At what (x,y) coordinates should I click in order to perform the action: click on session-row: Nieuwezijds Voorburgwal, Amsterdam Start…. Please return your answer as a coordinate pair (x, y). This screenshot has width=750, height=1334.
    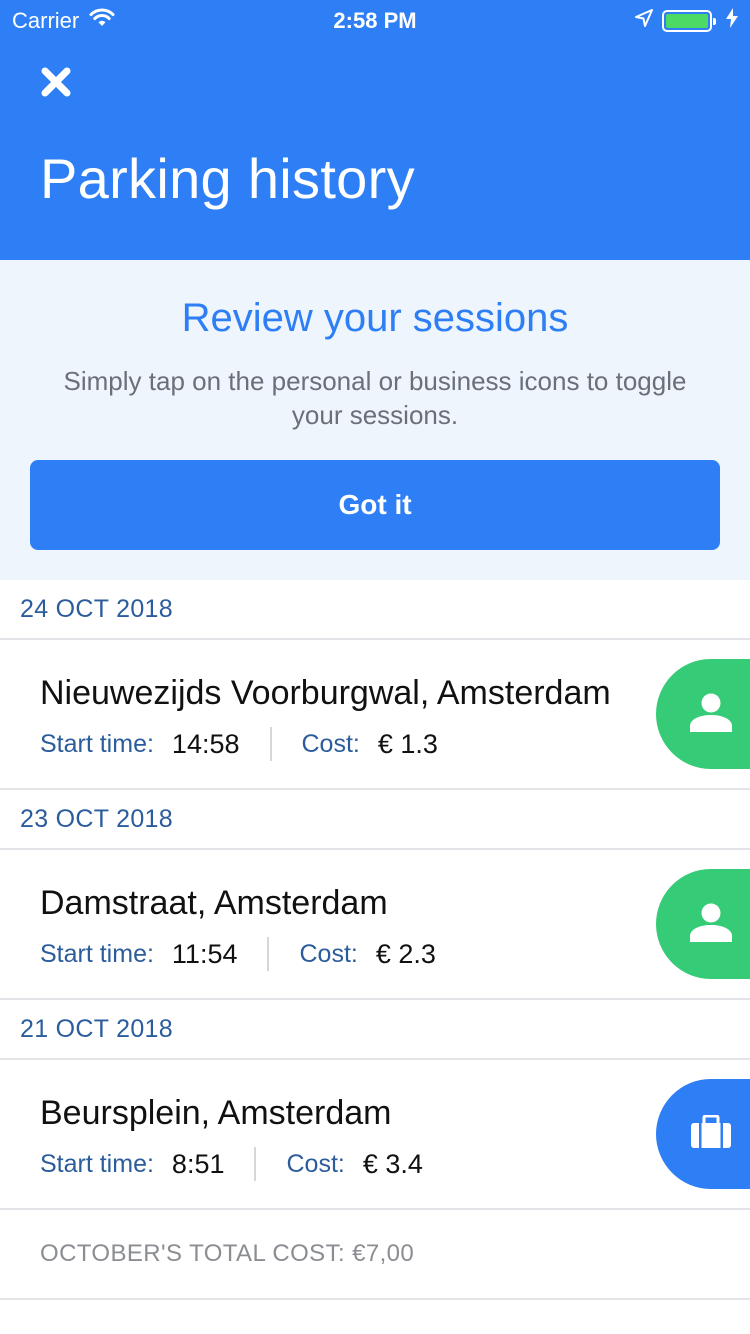
    Looking at the image, I should click on (375, 715).